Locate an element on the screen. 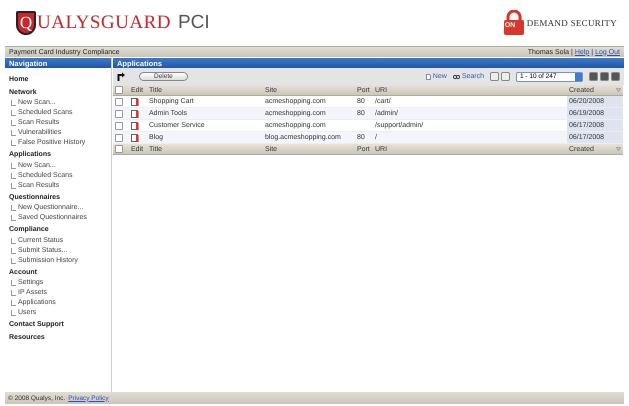  last-page-button is located at coordinates (604, 76).